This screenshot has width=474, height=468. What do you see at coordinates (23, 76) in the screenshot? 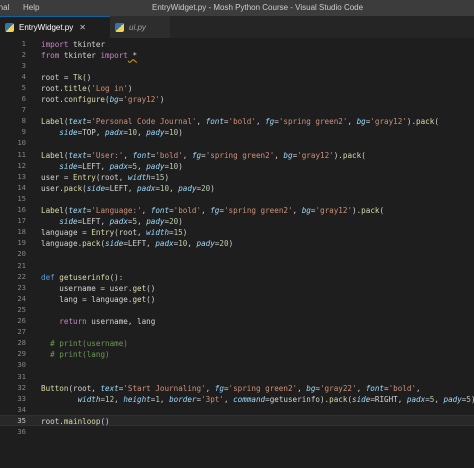
I see `line-number: 4` at bounding box center [23, 76].